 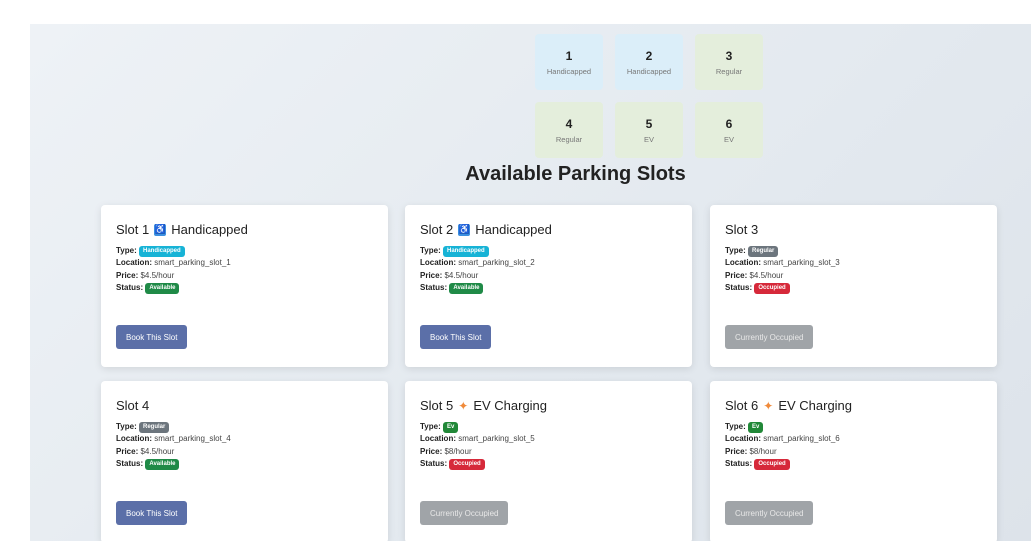 I want to click on slot-location-row: Location: smart_parking_slot_5, so click(x=477, y=439).